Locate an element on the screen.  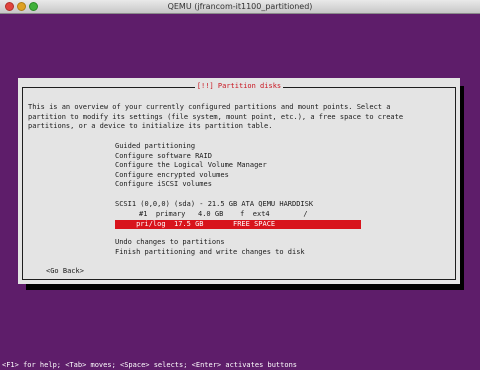
window-titlebar: QEMU (jfrancom-it1100_partitioned) is located at coordinates (240, 7).